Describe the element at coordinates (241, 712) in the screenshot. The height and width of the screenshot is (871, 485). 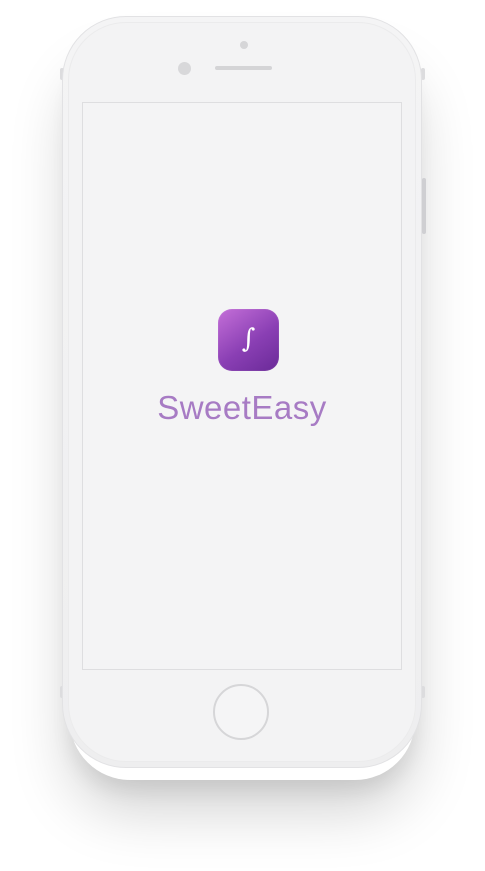
I see `home-button` at that location.